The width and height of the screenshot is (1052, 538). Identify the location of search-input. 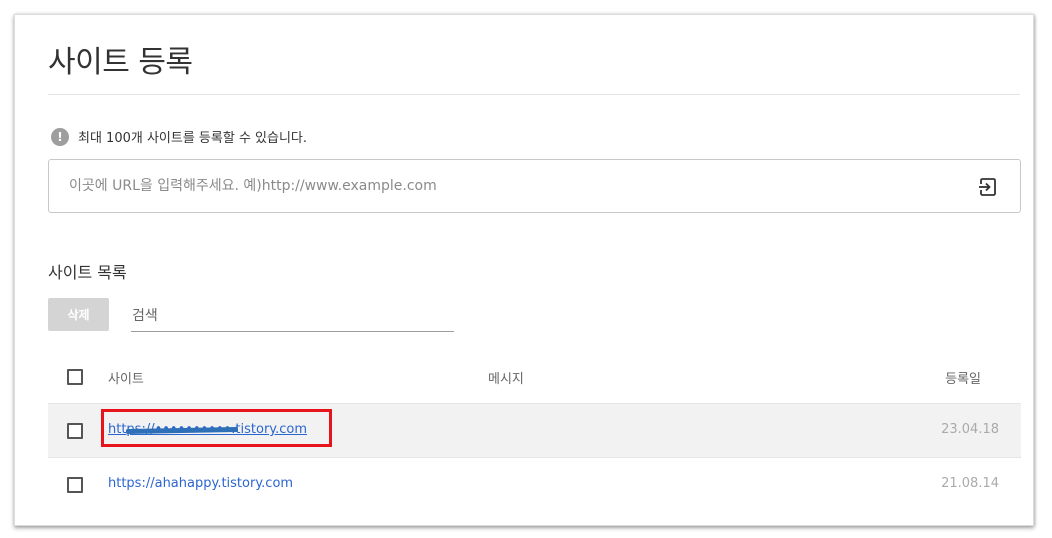
(292, 316).